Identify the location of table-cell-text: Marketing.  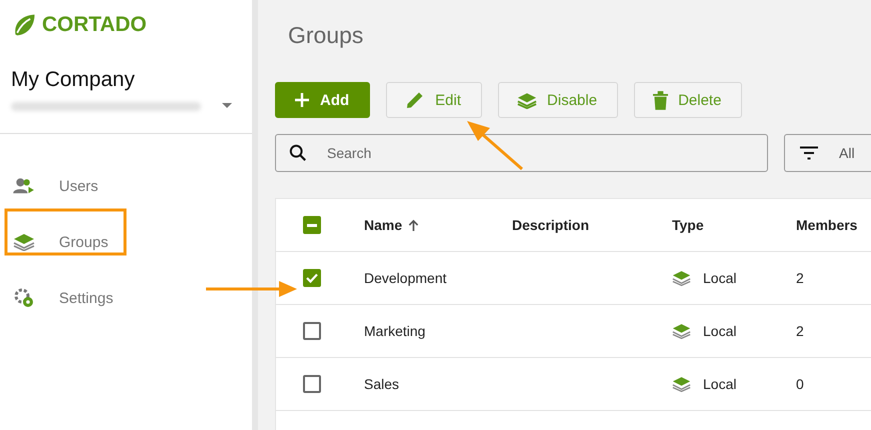
(395, 331).